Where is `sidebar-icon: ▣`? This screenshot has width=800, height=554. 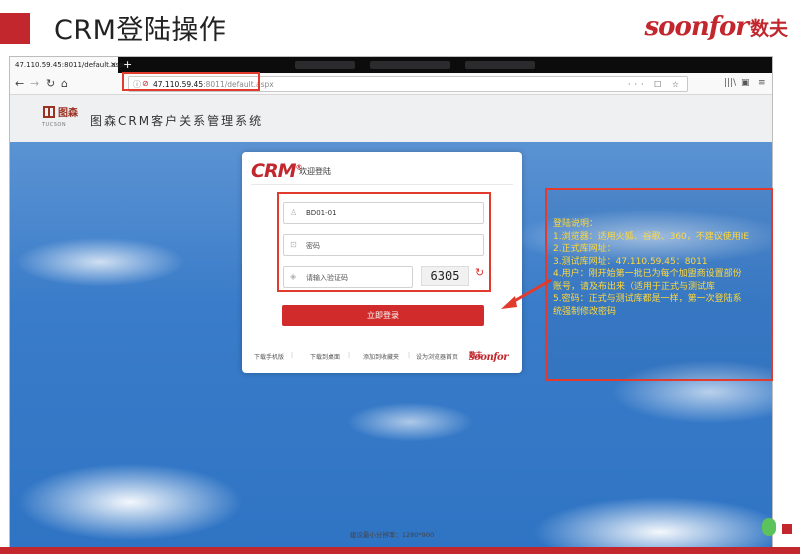
sidebar-icon: ▣ is located at coordinates (745, 83).